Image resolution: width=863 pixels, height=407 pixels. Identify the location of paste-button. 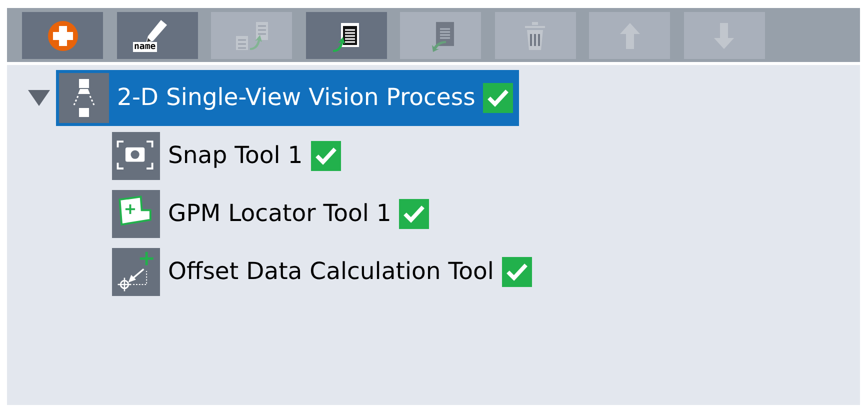
(346, 35).